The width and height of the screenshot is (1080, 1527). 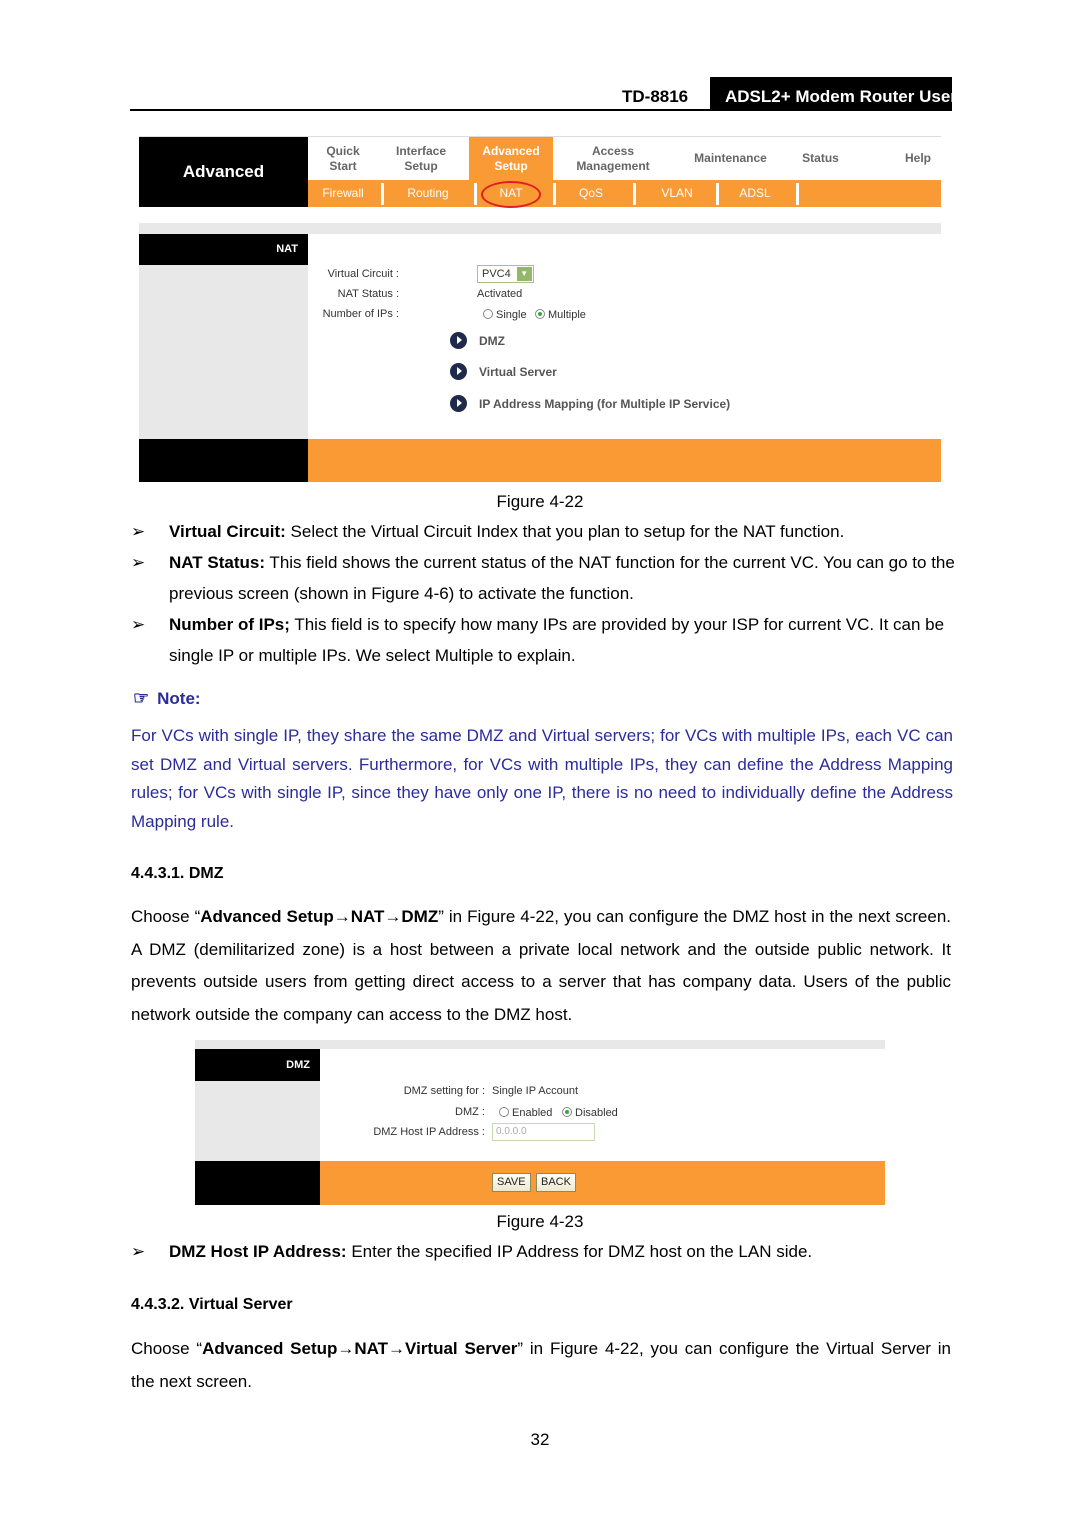 What do you see at coordinates (428, 193) in the screenshot?
I see `submenu-routing: Routing` at bounding box center [428, 193].